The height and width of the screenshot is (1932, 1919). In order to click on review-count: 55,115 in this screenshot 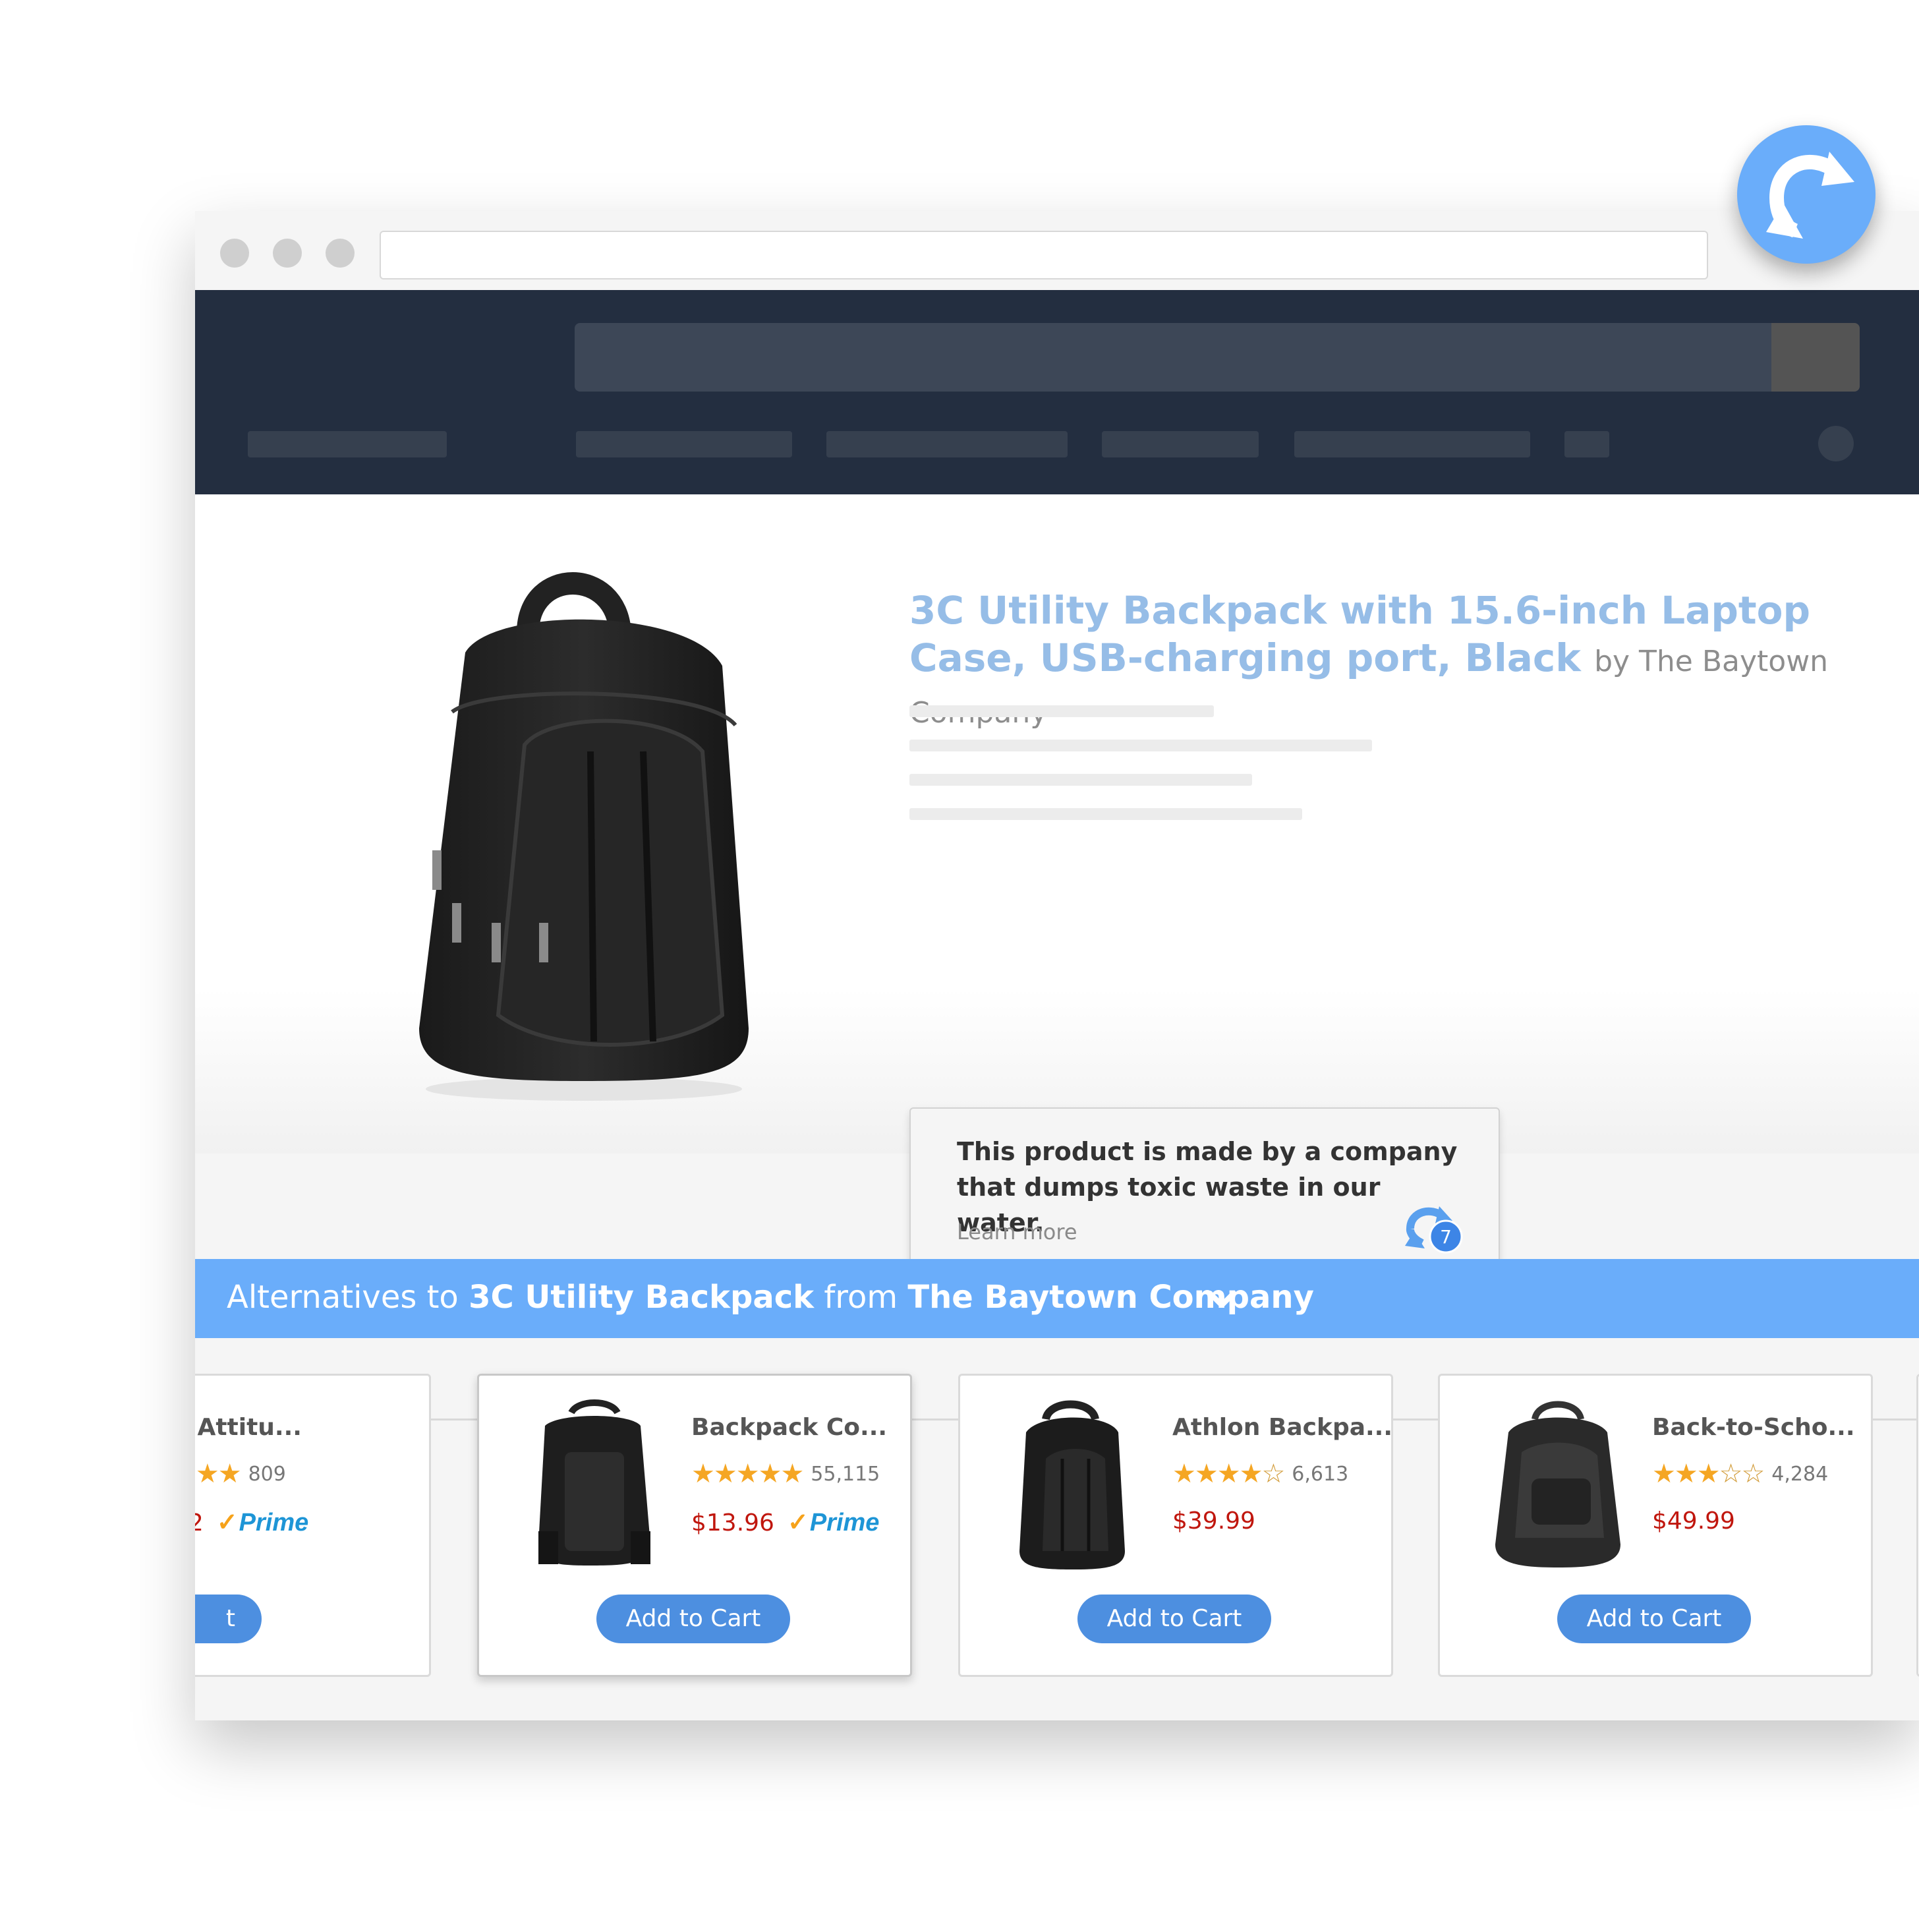, I will do `click(846, 1474)`.